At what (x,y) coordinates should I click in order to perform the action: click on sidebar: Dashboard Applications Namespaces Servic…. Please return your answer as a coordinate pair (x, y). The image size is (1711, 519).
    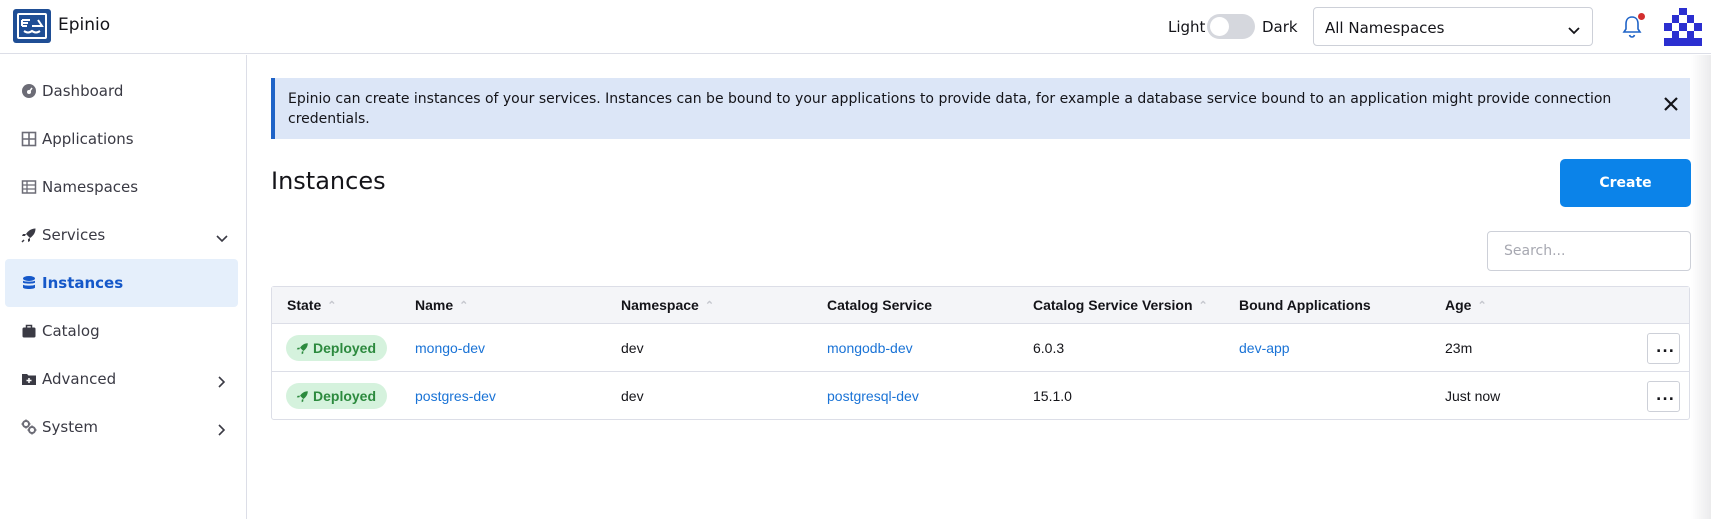
    Looking at the image, I should click on (123, 287).